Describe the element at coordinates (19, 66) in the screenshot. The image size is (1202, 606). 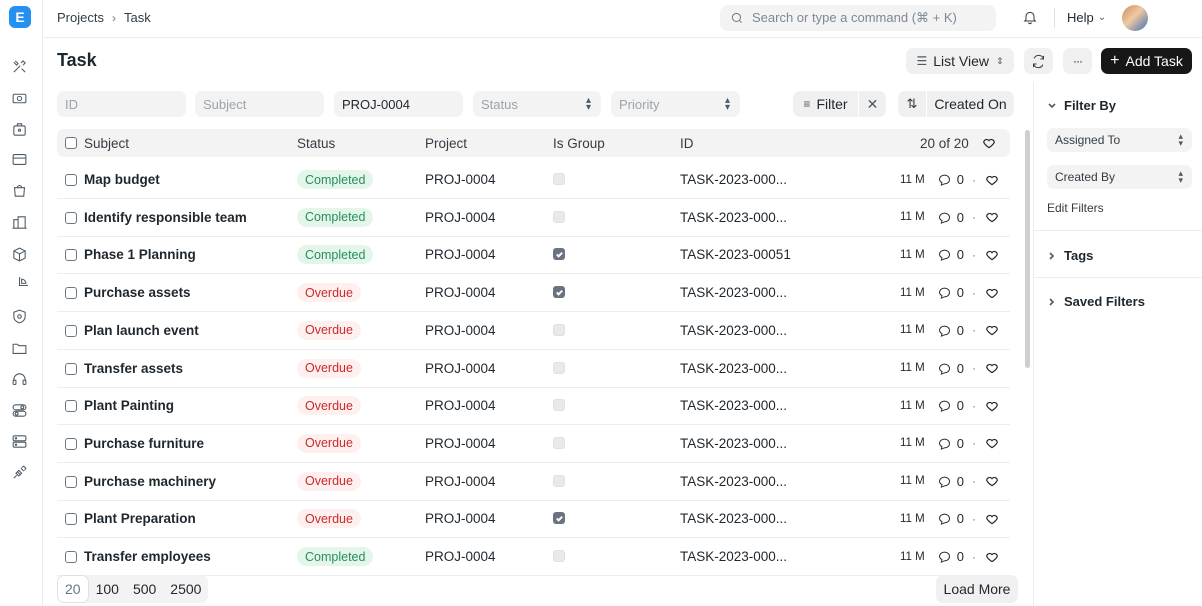
I see `tools-icon` at that location.